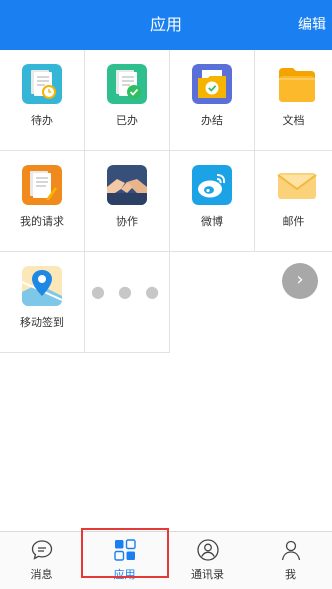 The height and width of the screenshot is (589, 332). Describe the element at coordinates (41, 574) in the screenshot. I see `tab-label: 消息` at that location.